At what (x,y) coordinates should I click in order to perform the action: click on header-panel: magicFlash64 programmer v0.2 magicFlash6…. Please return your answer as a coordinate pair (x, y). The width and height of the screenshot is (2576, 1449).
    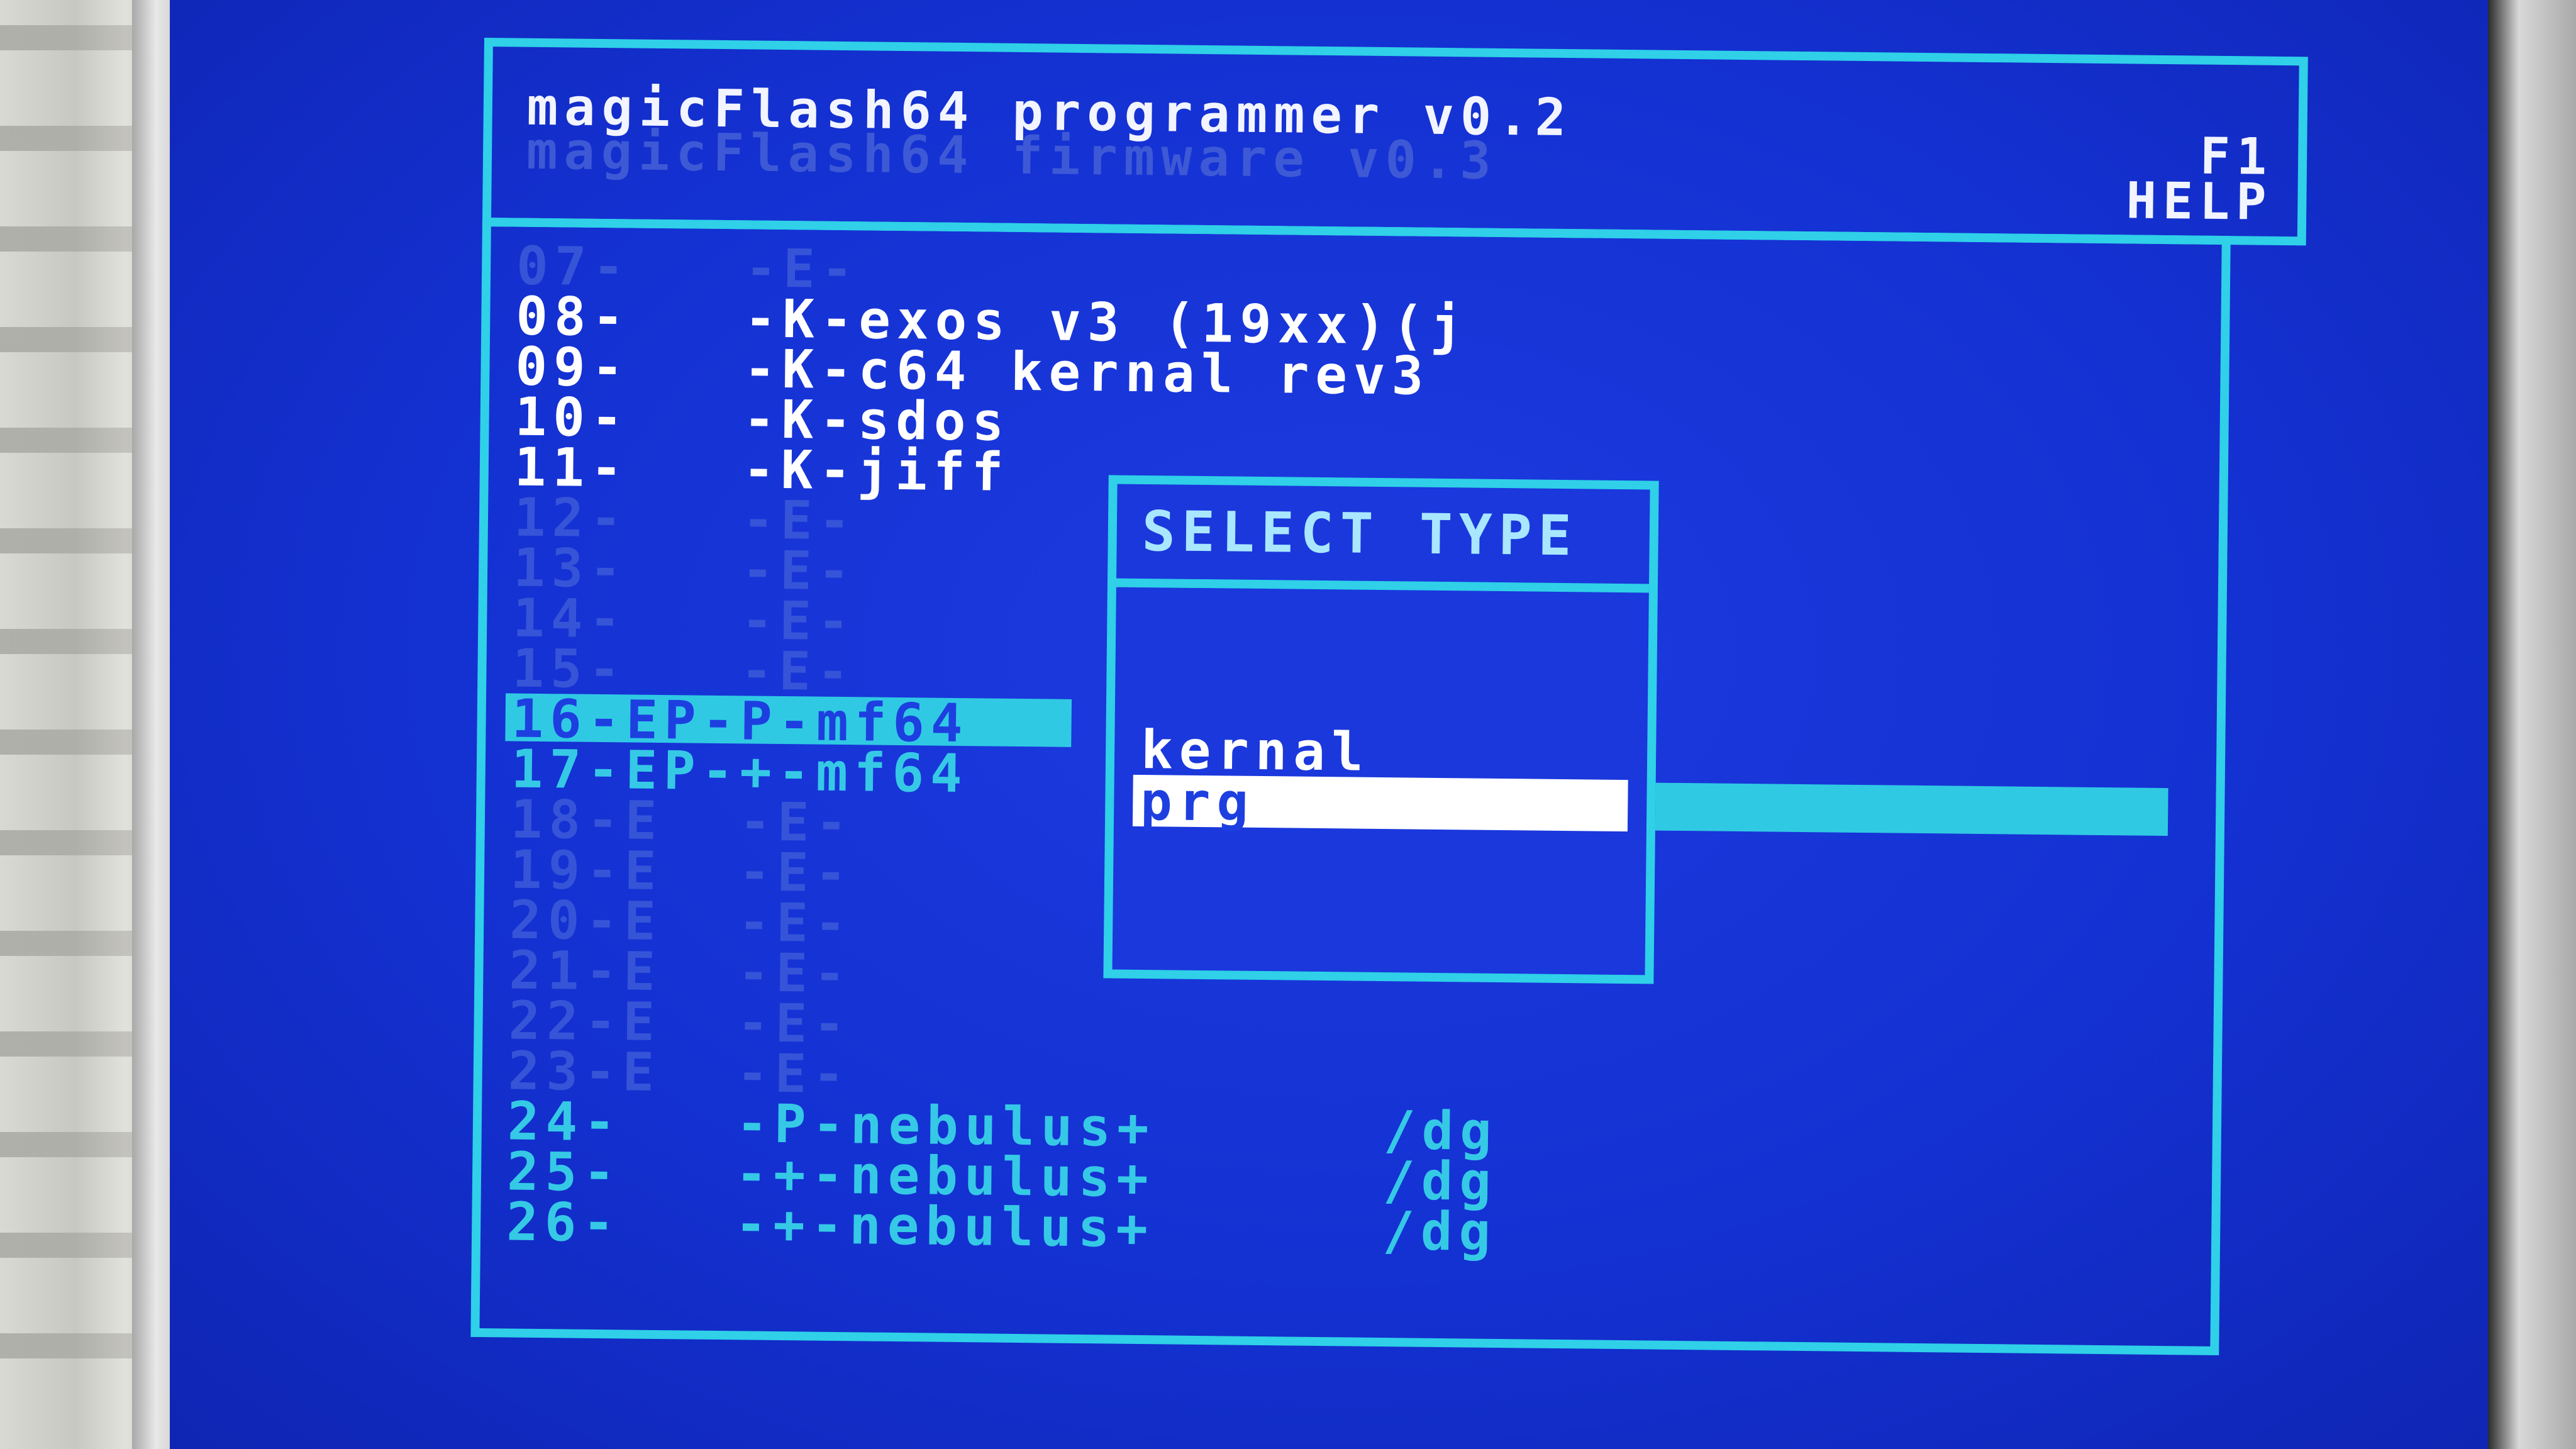
    Looking at the image, I should click on (1395, 142).